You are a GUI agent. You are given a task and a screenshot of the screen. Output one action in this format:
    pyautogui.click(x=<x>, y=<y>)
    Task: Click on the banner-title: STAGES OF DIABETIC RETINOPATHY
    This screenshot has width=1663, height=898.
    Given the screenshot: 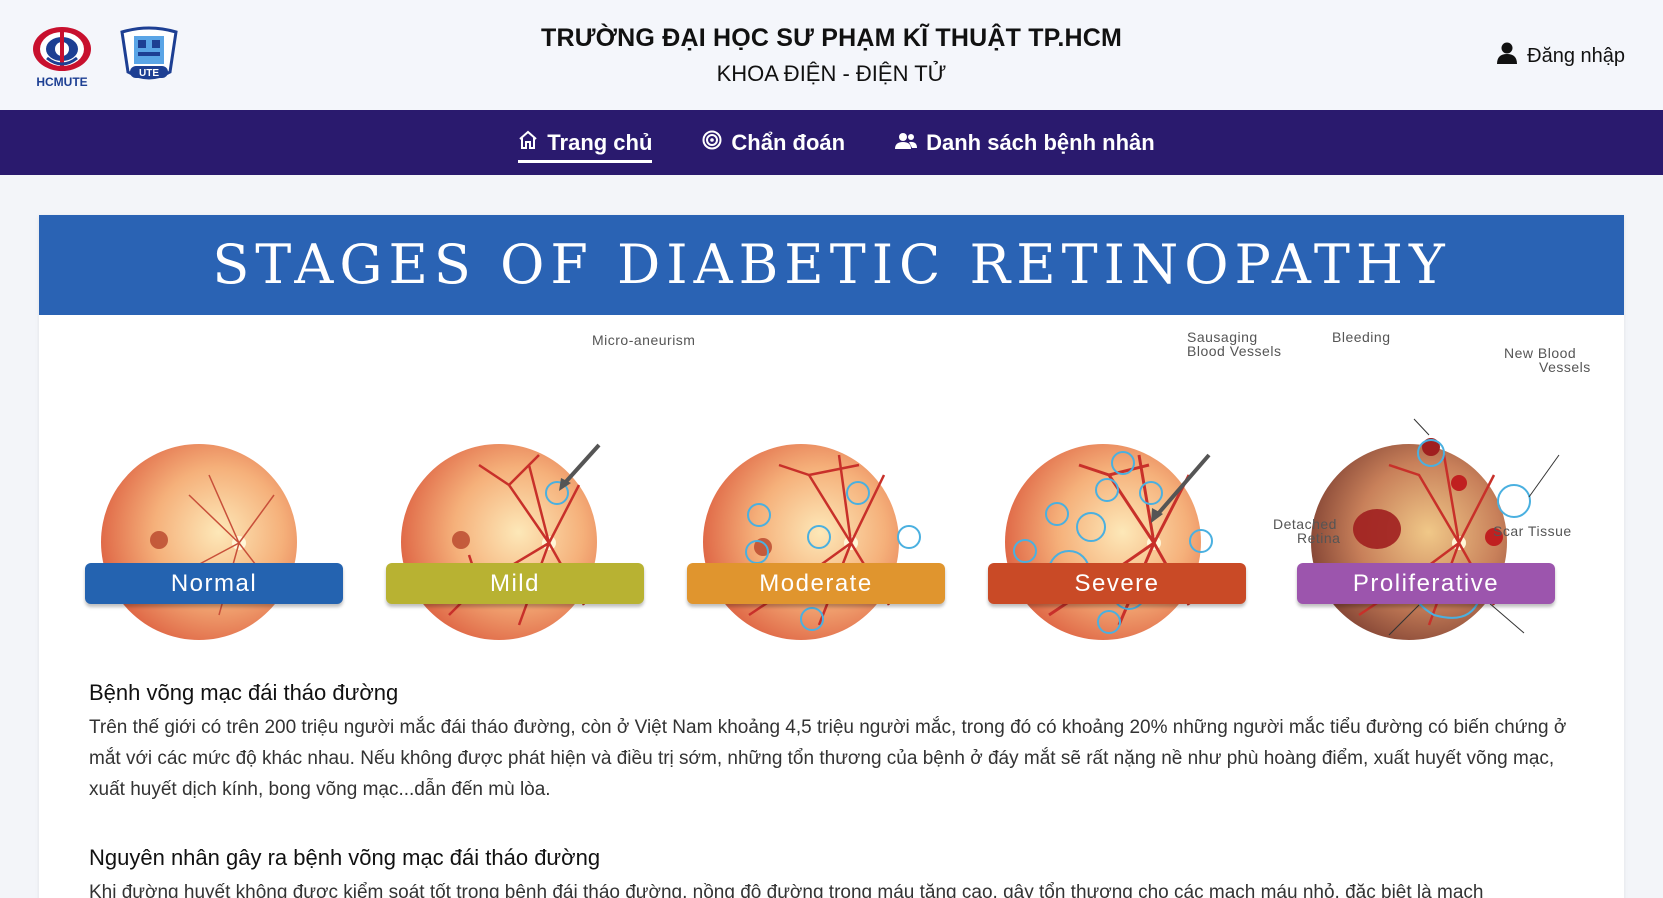 What is the action you would take?
    pyautogui.click(x=831, y=264)
    